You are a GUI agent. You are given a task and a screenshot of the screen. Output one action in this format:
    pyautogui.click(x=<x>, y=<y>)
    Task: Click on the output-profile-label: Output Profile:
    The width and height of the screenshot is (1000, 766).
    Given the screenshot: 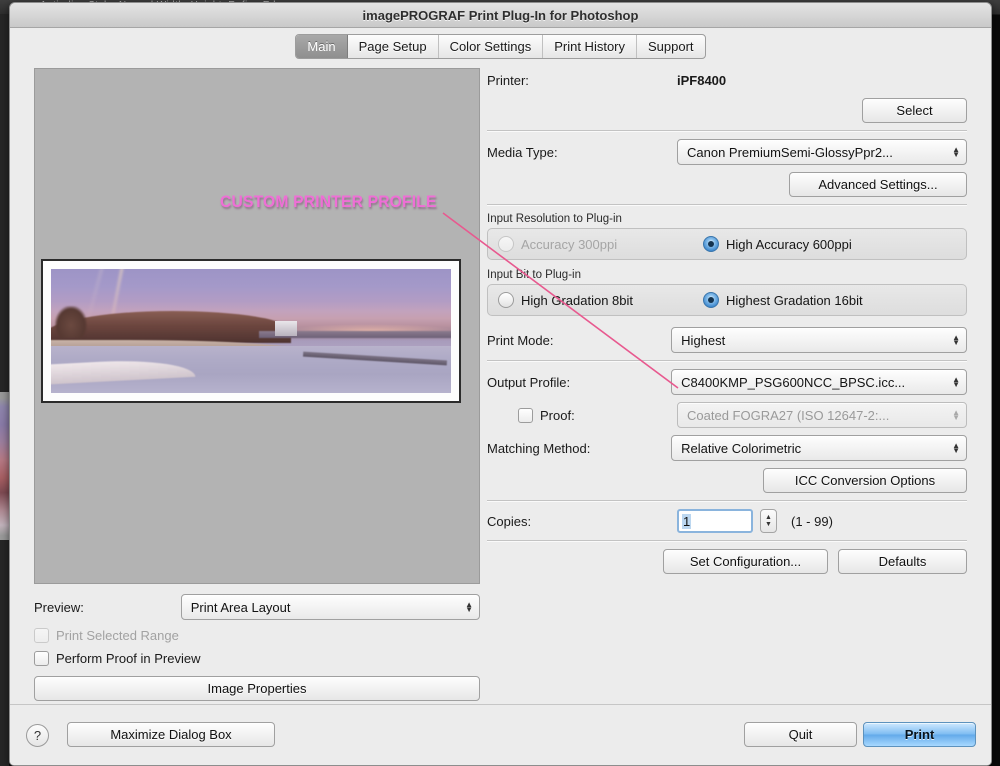 What is the action you would take?
    pyautogui.click(x=529, y=382)
    